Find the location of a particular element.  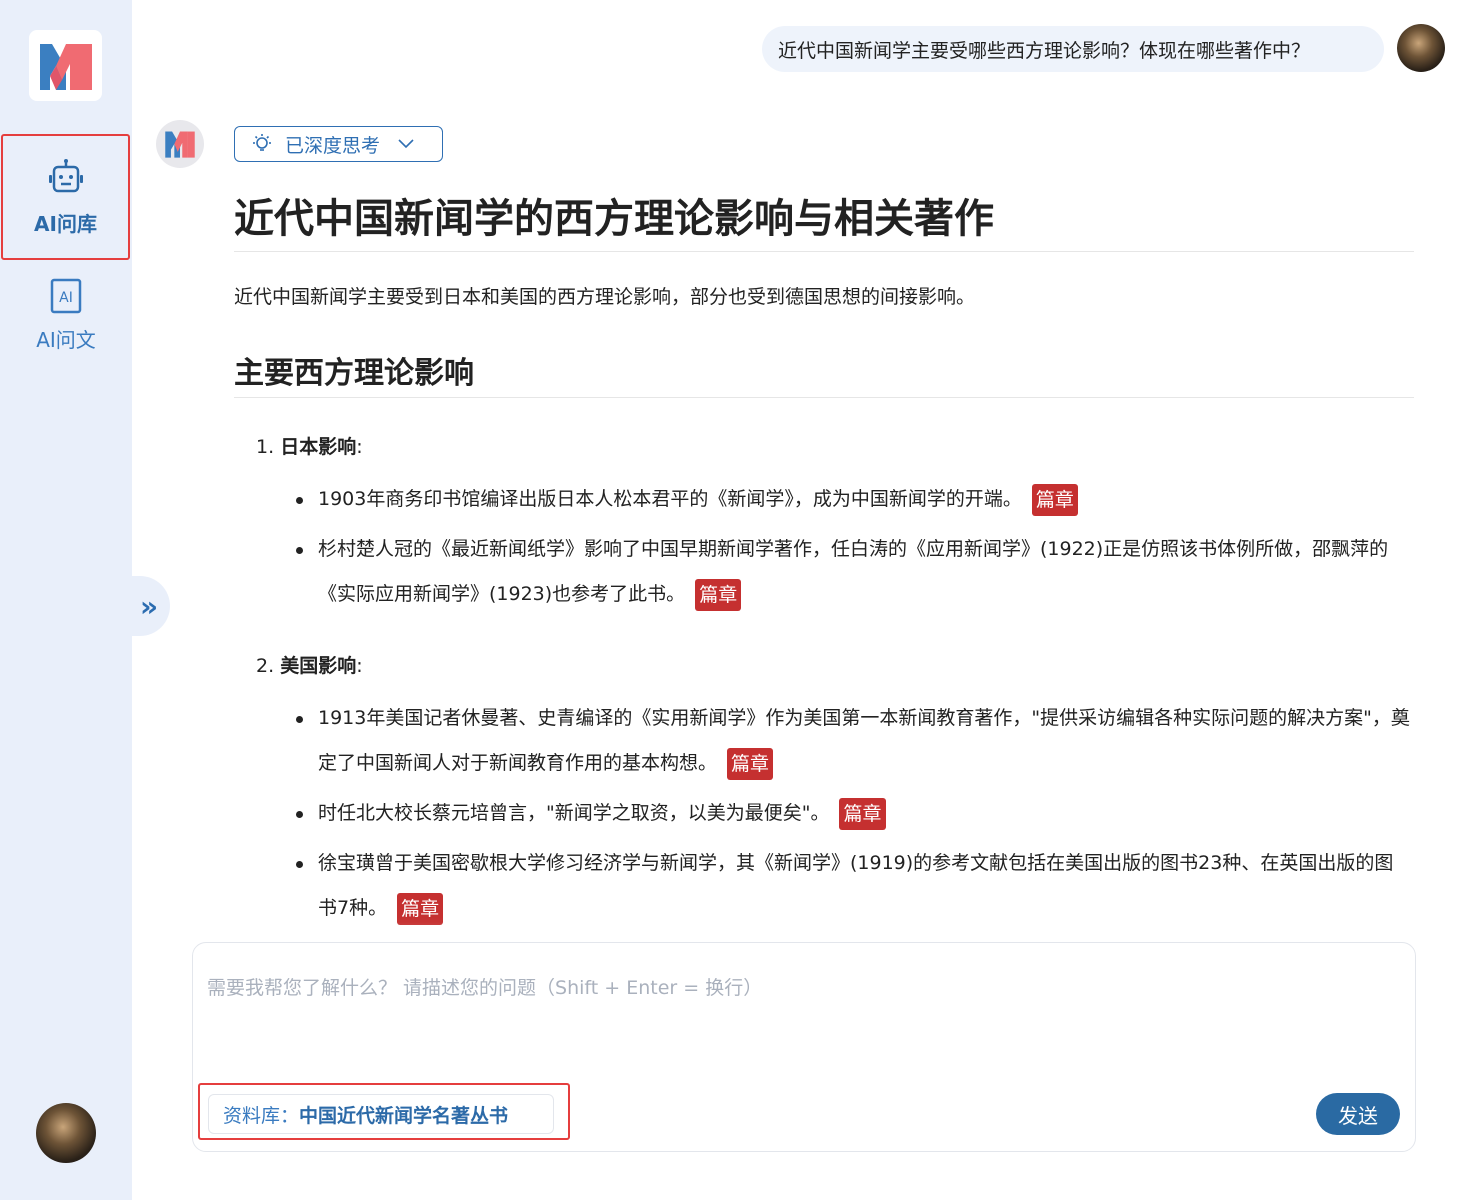

bullet-item: 时任北大校长蔡元培曾言，"新闻学之取资，以美为最便矣"。 篇章 is located at coordinates (853, 813).